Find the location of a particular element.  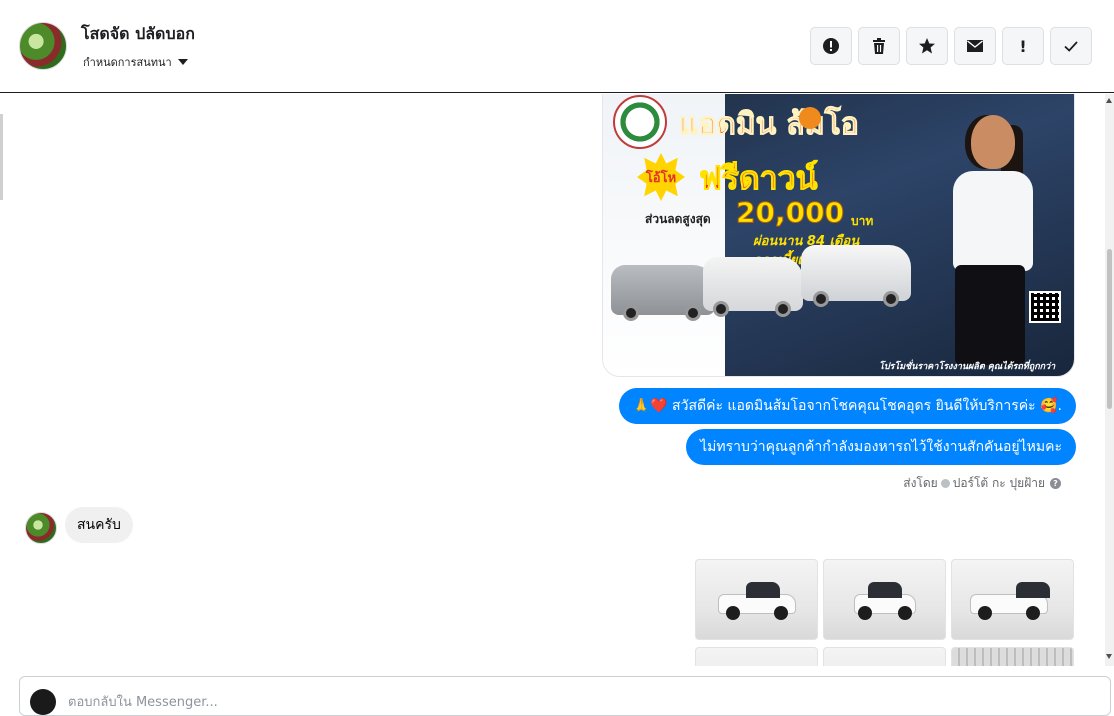

thread-scrollbar is located at coordinates (1109, 380).